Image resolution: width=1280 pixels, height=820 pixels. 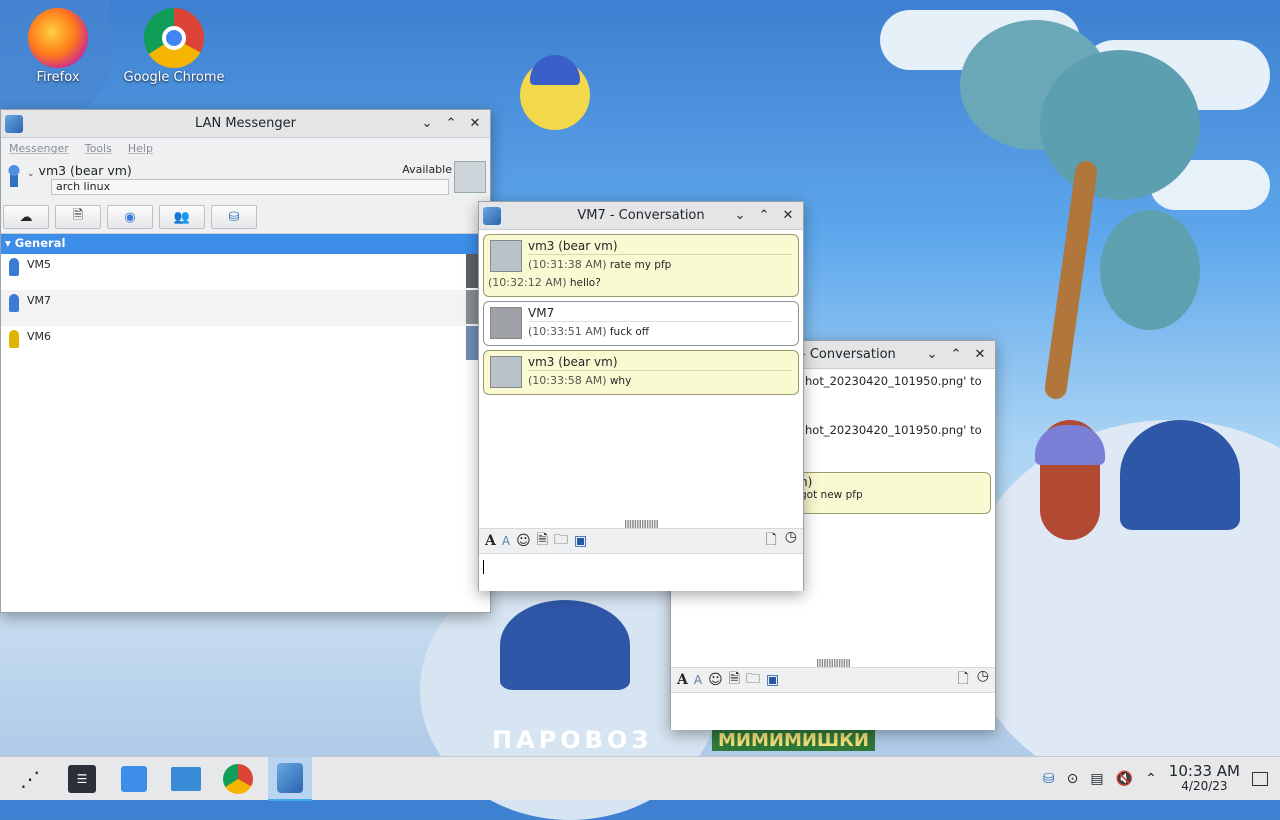 I want to click on lan-messenger-tray-icon: ⛁, so click(x=1049, y=779).